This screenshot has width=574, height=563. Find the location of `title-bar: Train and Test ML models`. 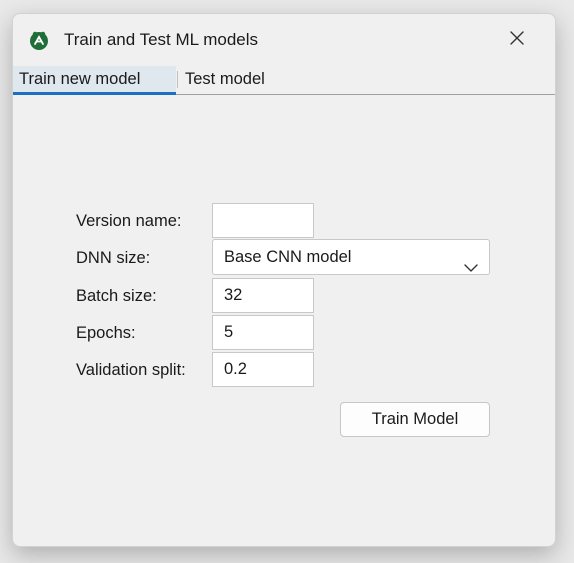

title-bar: Train and Test ML models is located at coordinates (284, 40).